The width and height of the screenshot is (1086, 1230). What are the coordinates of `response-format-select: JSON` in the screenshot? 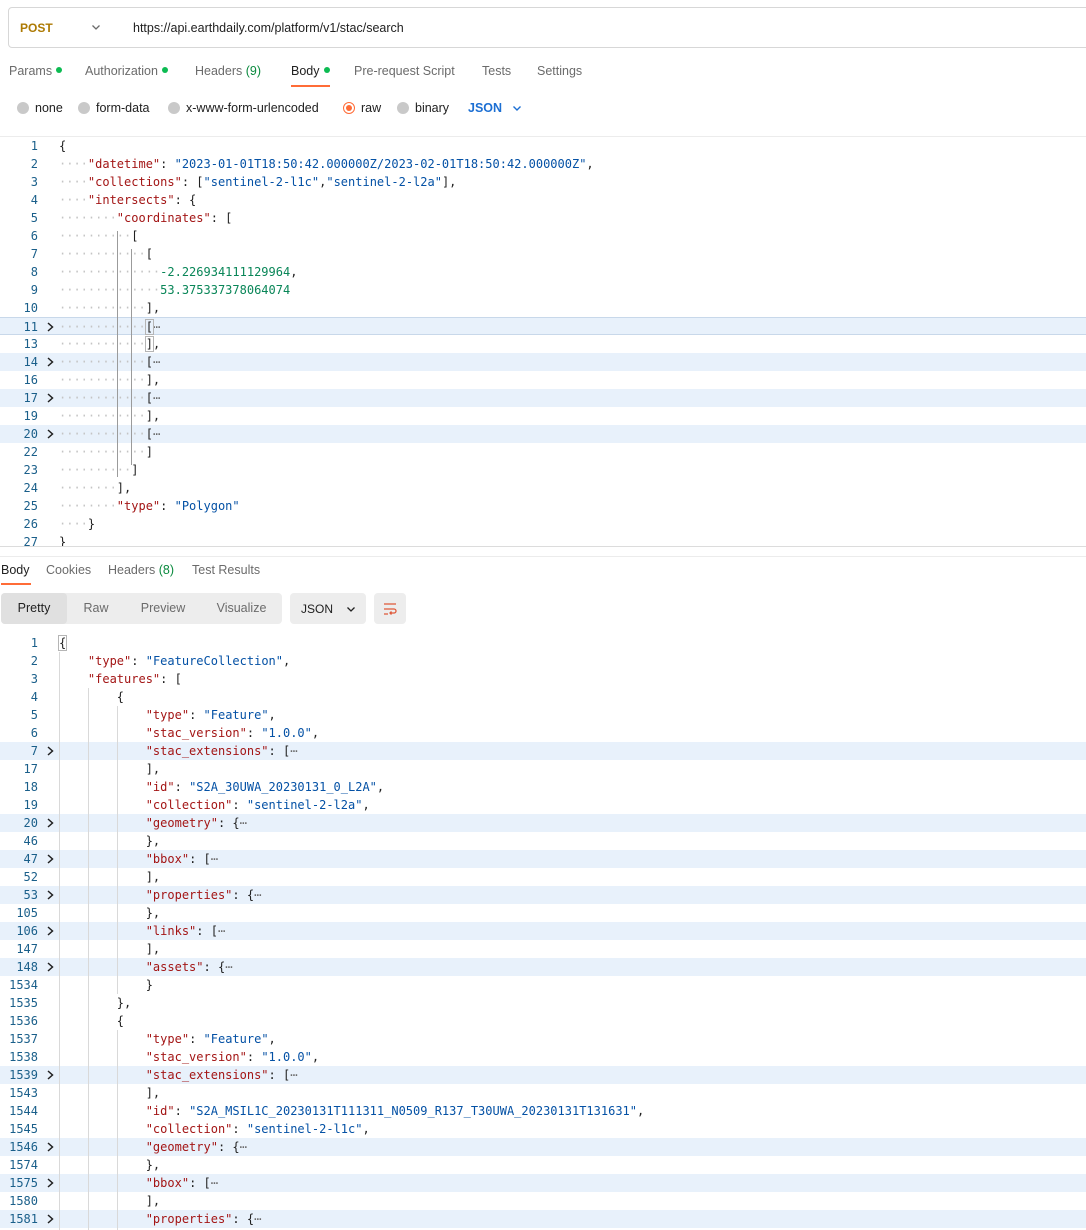 It's located at (328, 608).